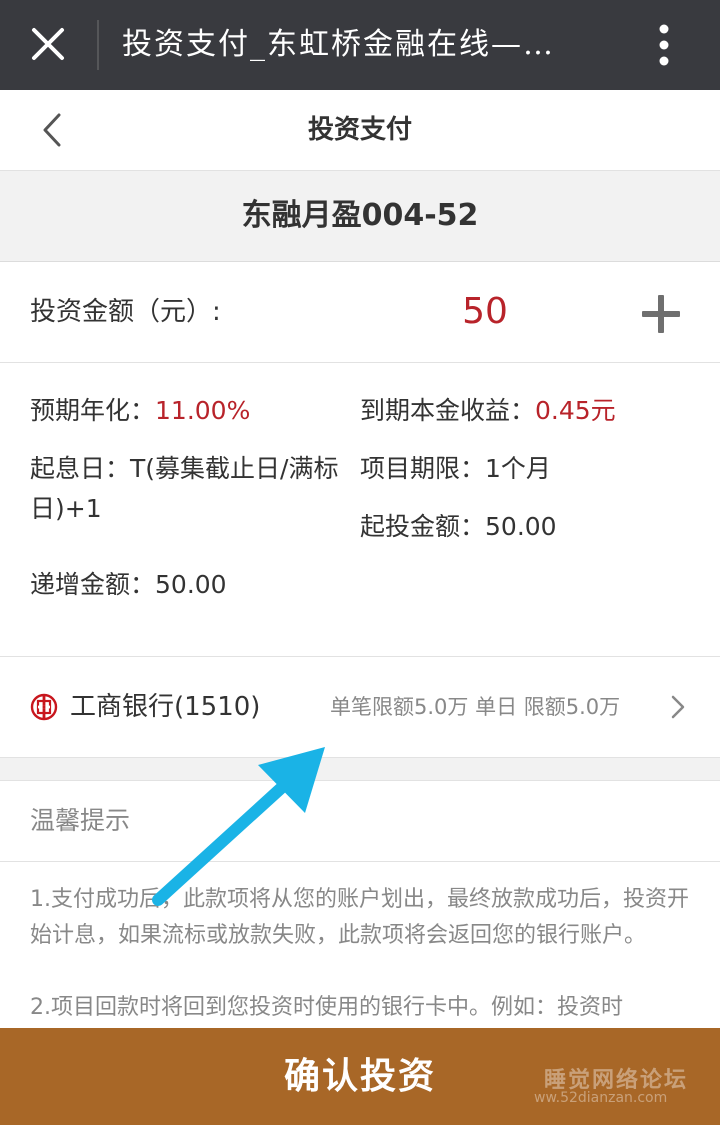  I want to click on top-bar-divider, so click(98, 45).